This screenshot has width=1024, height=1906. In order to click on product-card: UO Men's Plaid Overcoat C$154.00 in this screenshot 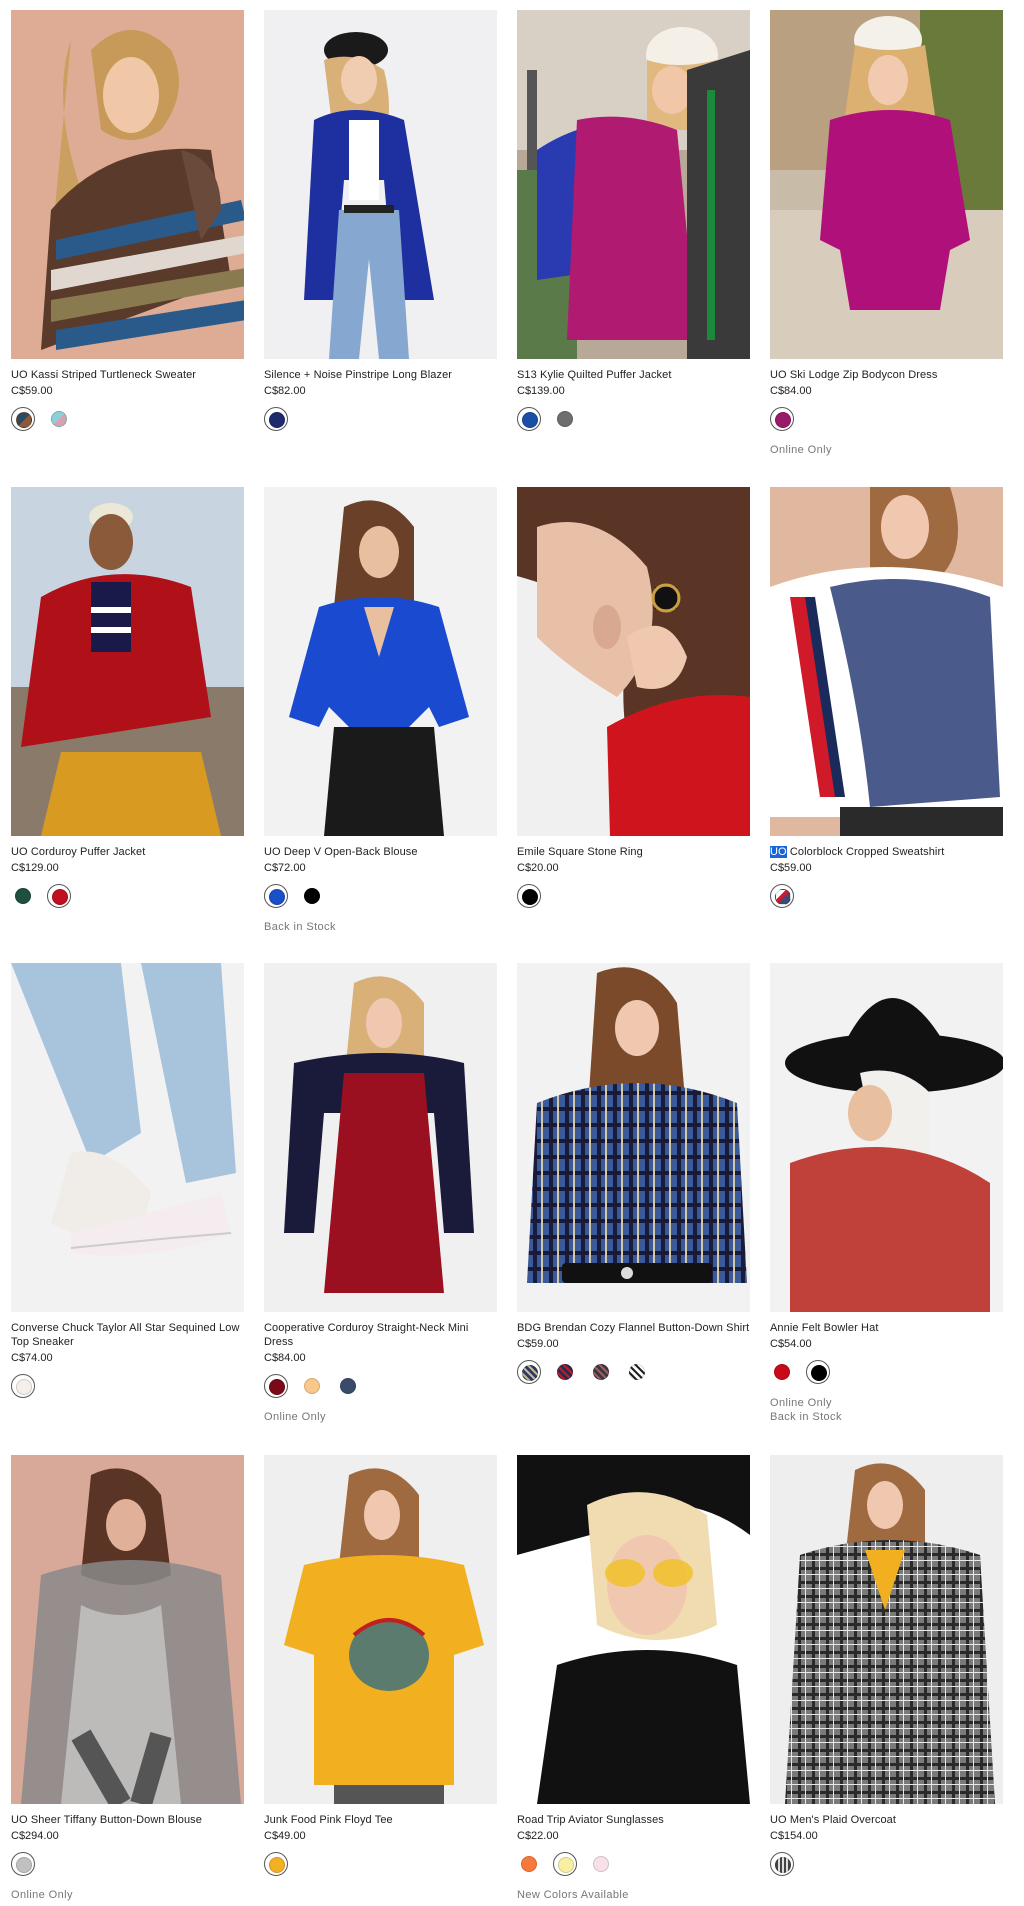, I will do `click(886, 1665)`.